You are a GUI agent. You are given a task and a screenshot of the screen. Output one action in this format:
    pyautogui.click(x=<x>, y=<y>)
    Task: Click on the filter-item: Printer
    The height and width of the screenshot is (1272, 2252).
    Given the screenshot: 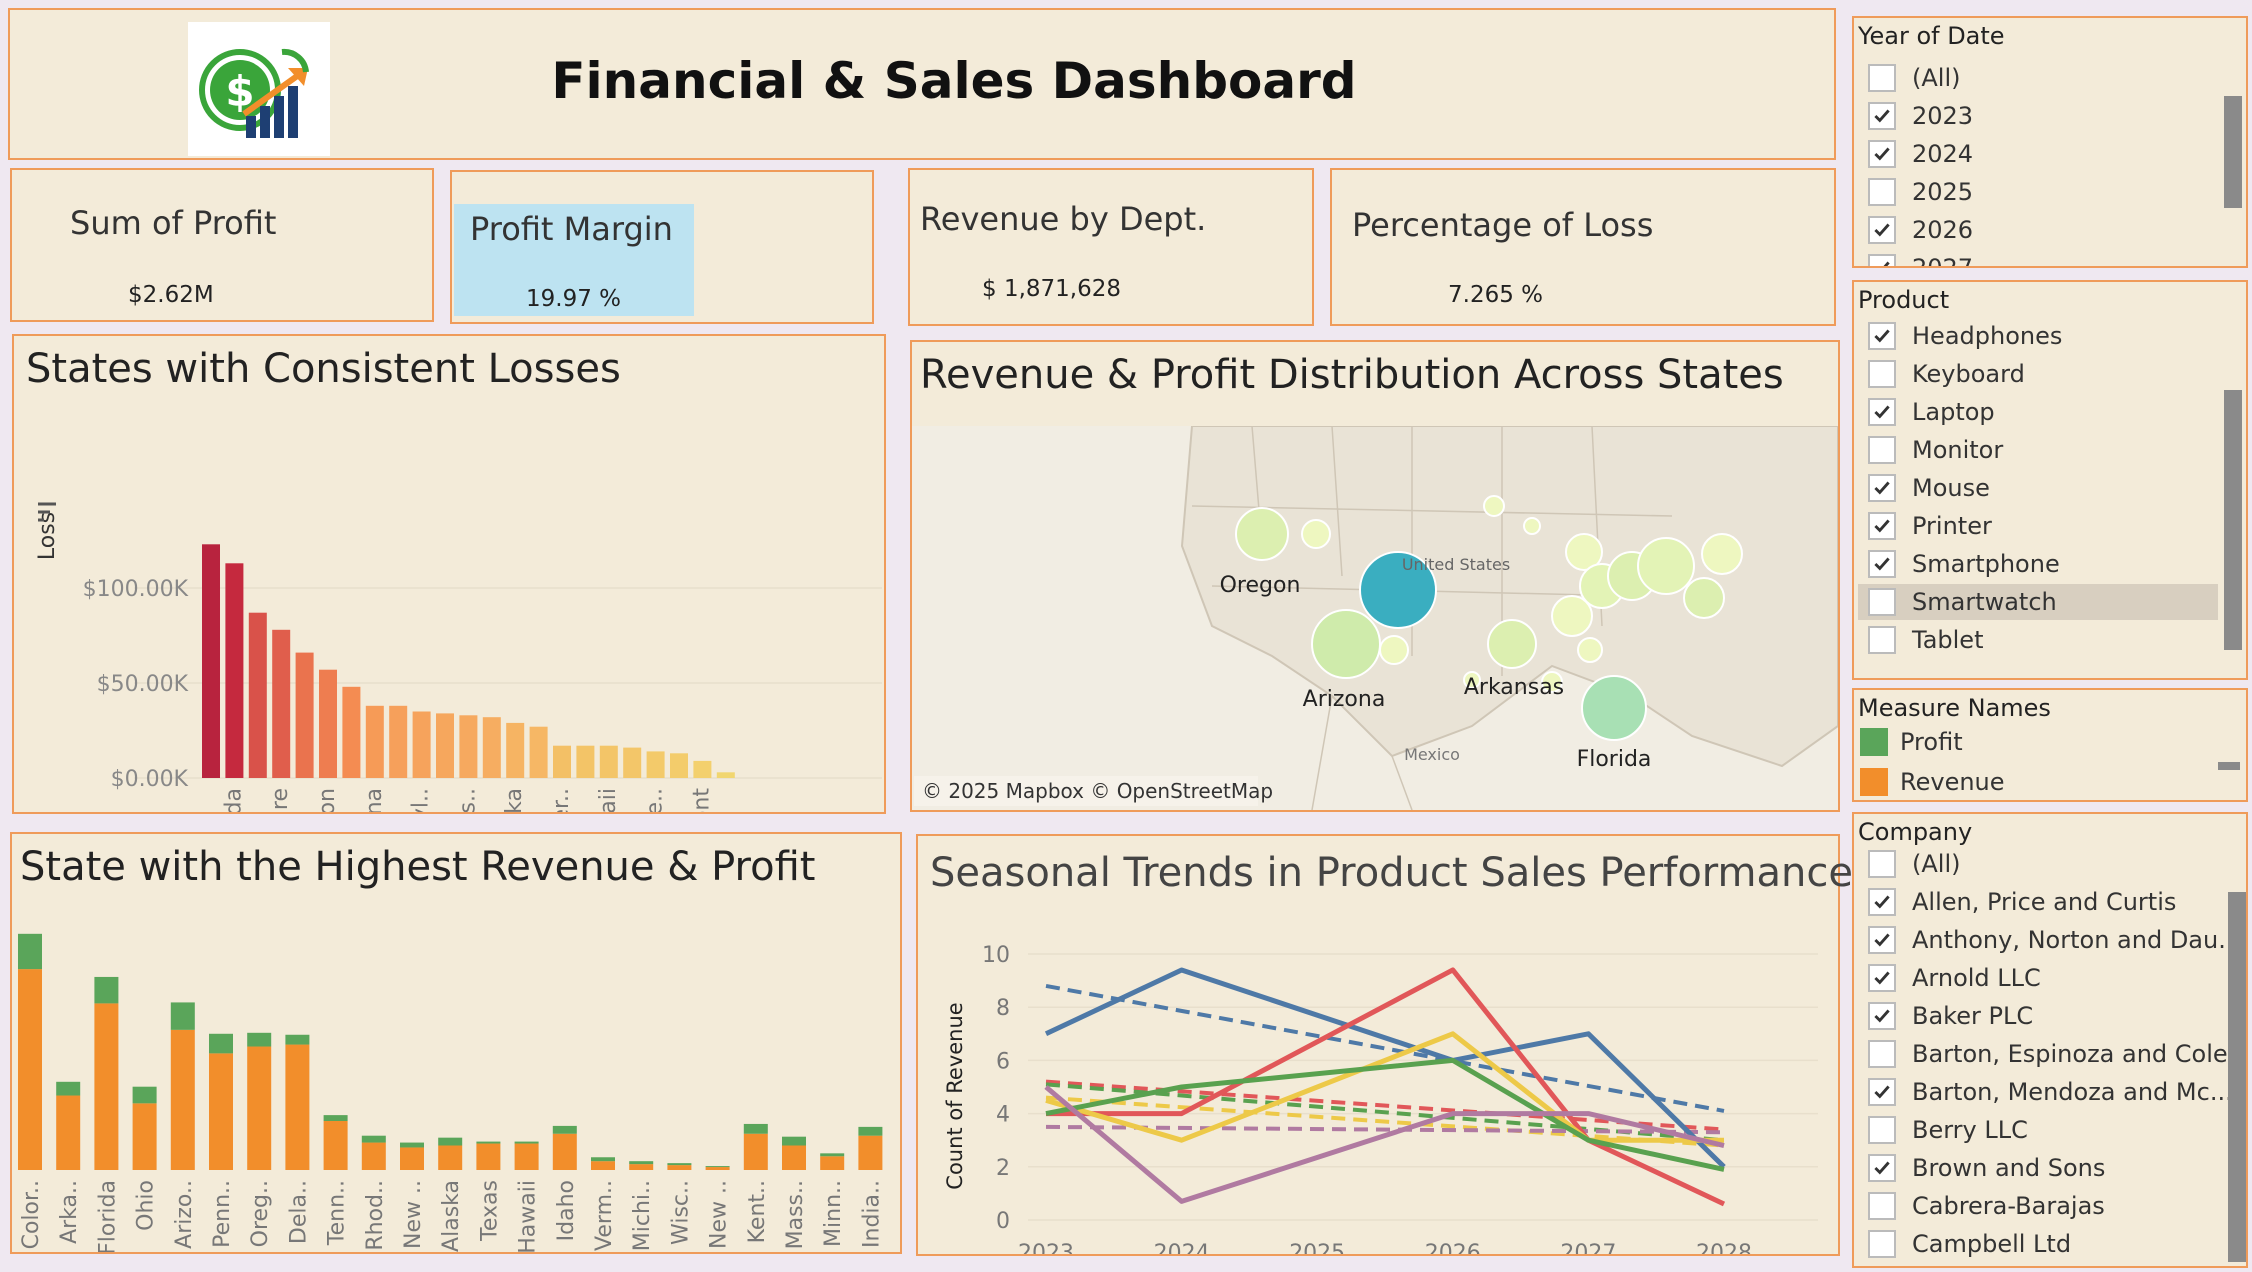 What is the action you would take?
    pyautogui.click(x=1930, y=526)
    